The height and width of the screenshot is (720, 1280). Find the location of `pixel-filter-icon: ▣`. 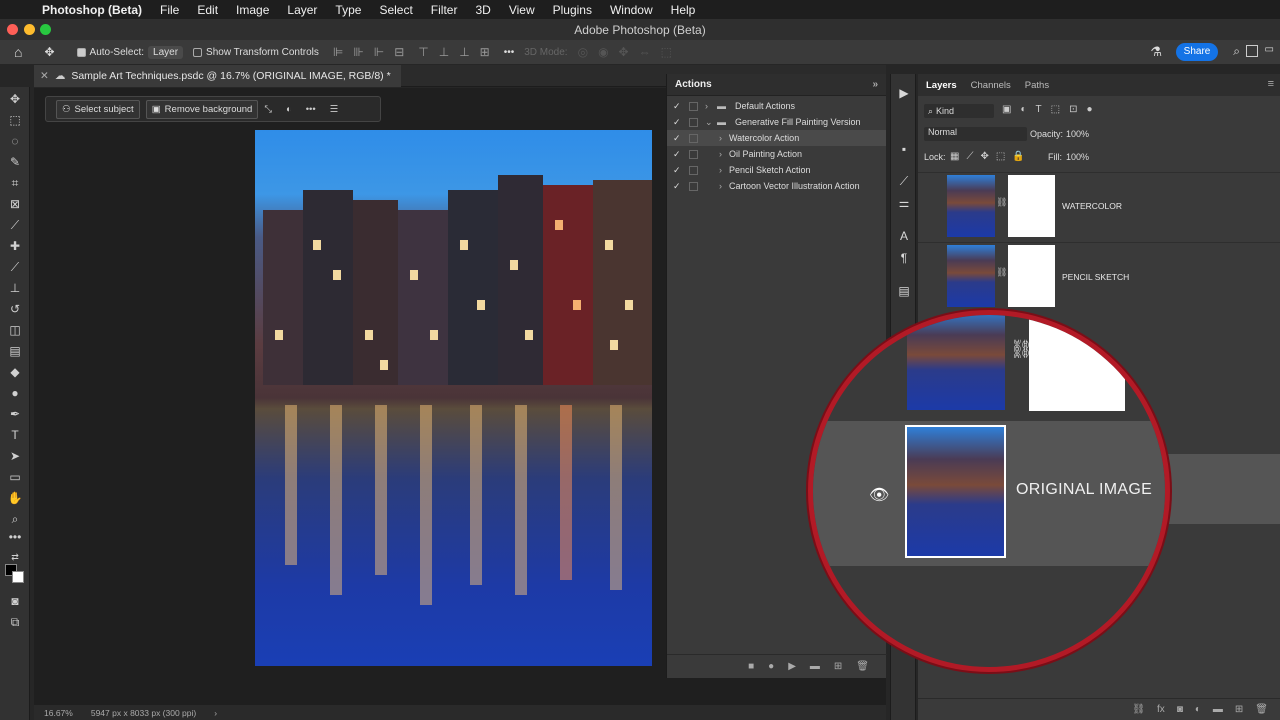

pixel-filter-icon: ▣ is located at coordinates (1006, 109).